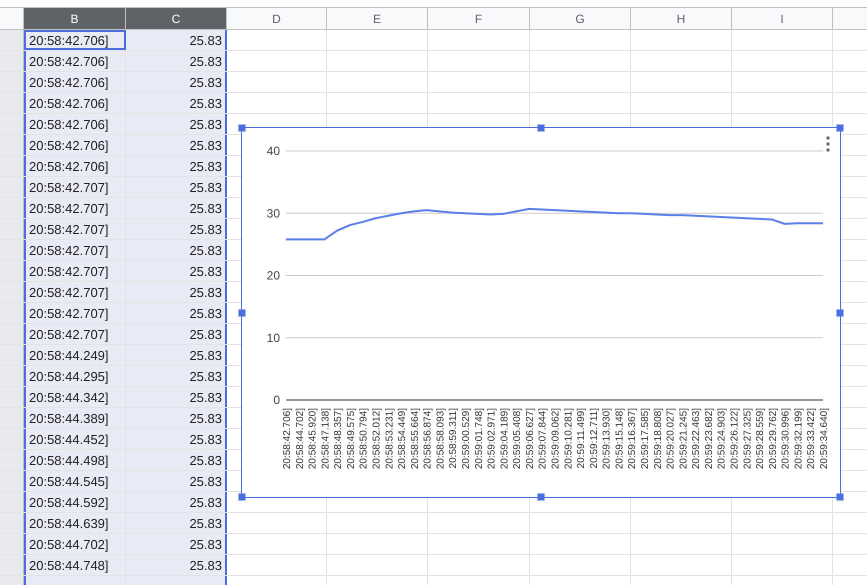  What do you see at coordinates (786, 439) in the screenshot?
I see `x-tick-label: 20:59:30.996]` at bounding box center [786, 439].